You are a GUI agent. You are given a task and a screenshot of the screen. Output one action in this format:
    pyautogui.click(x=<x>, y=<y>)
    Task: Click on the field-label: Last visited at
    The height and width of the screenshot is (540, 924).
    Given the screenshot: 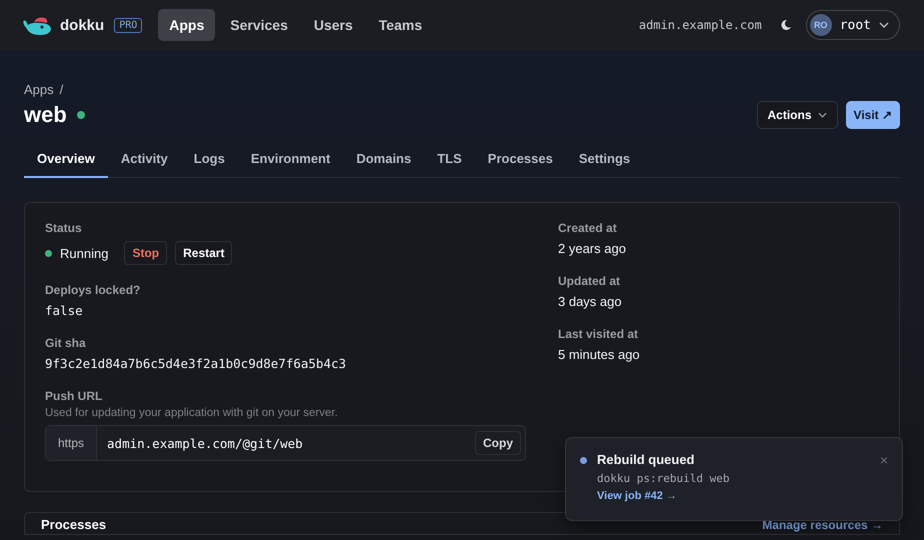 What is the action you would take?
    pyautogui.click(x=599, y=334)
    